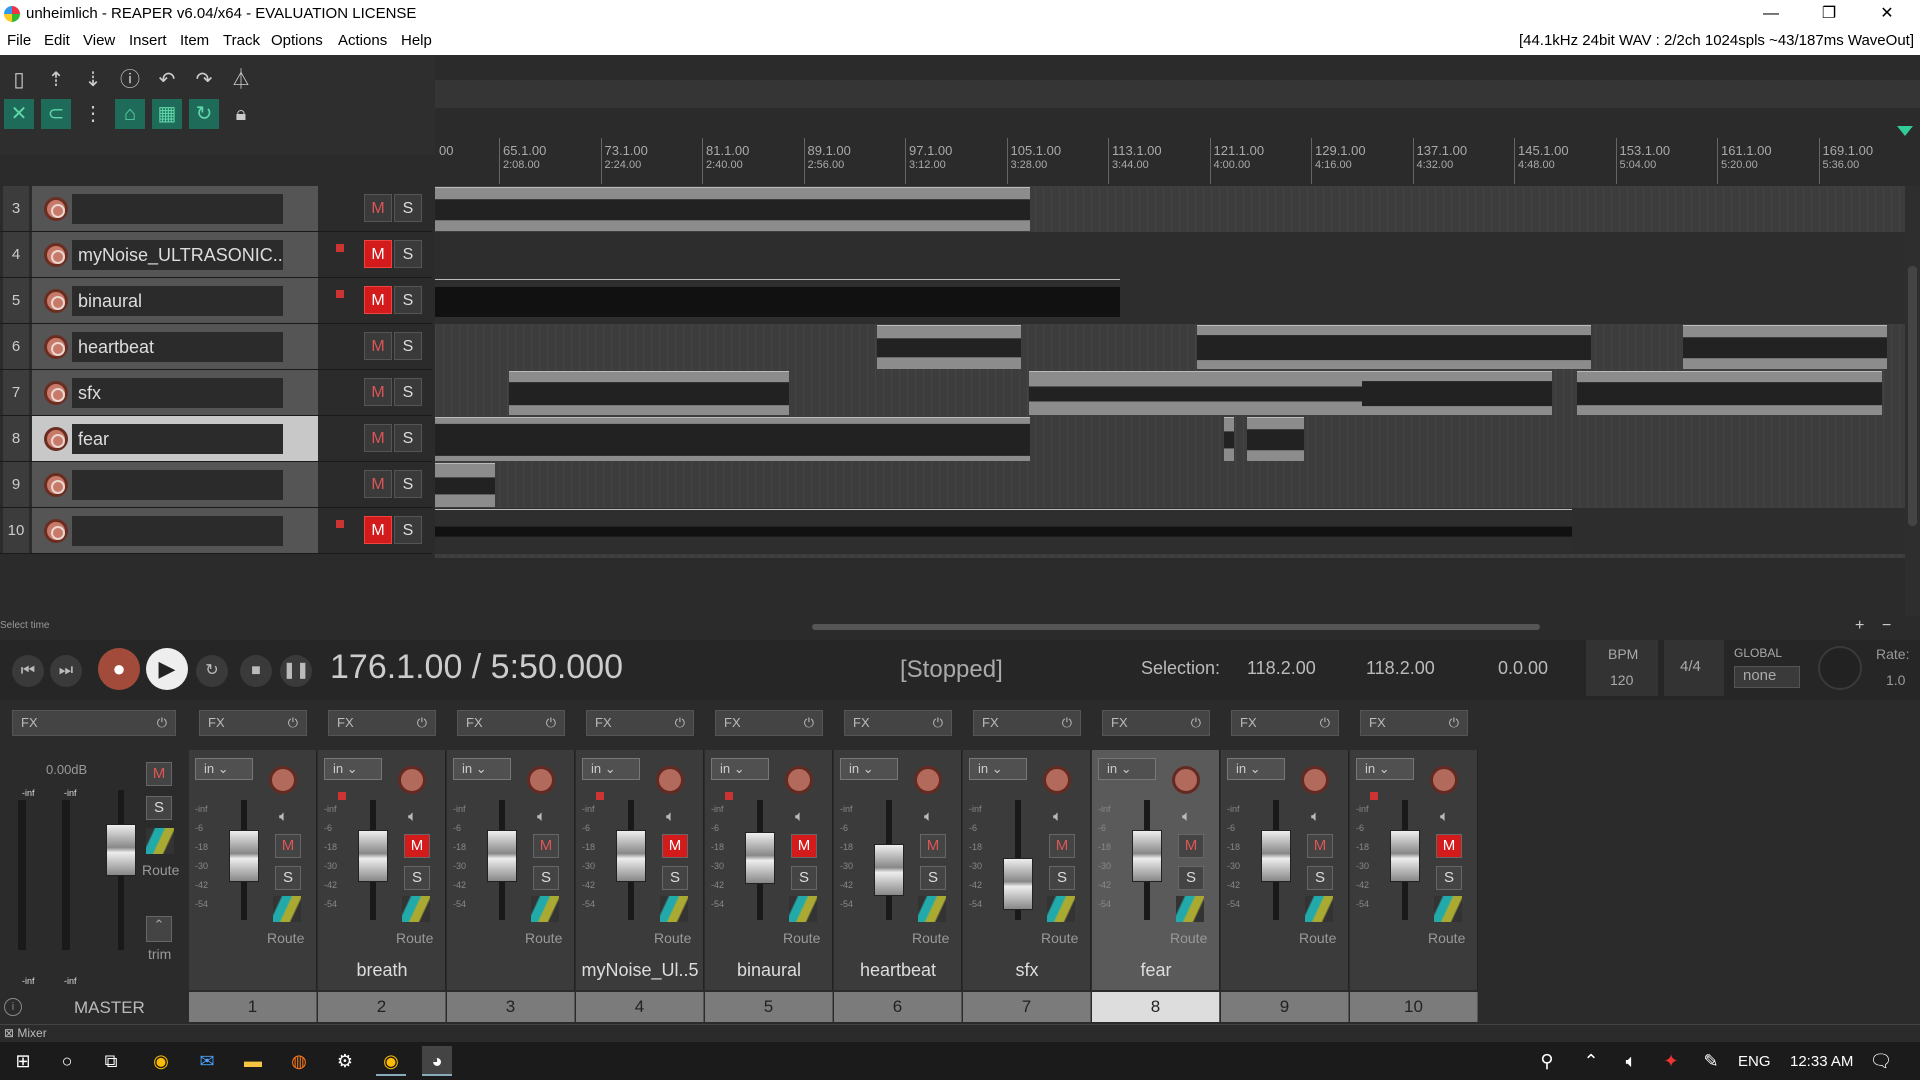 The height and width of the screenshot is (1080, 1920). Describe the element at coordinates (23, 1061) in the screenshot. I see `start-icon: ⊞` at that location.